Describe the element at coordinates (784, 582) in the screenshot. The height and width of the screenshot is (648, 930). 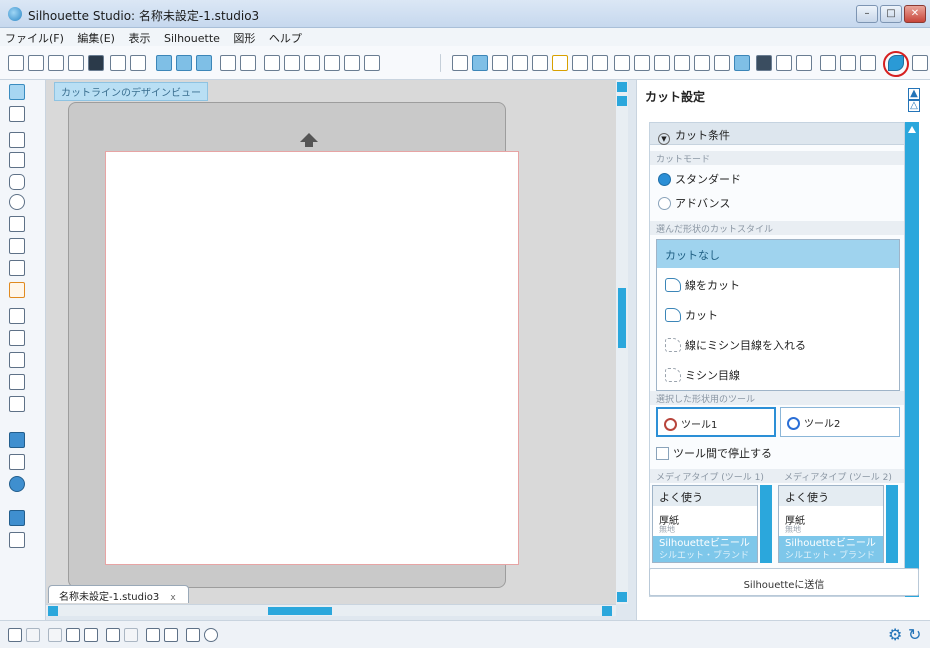
I see `send-to-silhouette-button: Silhouetteに送信` at that location.